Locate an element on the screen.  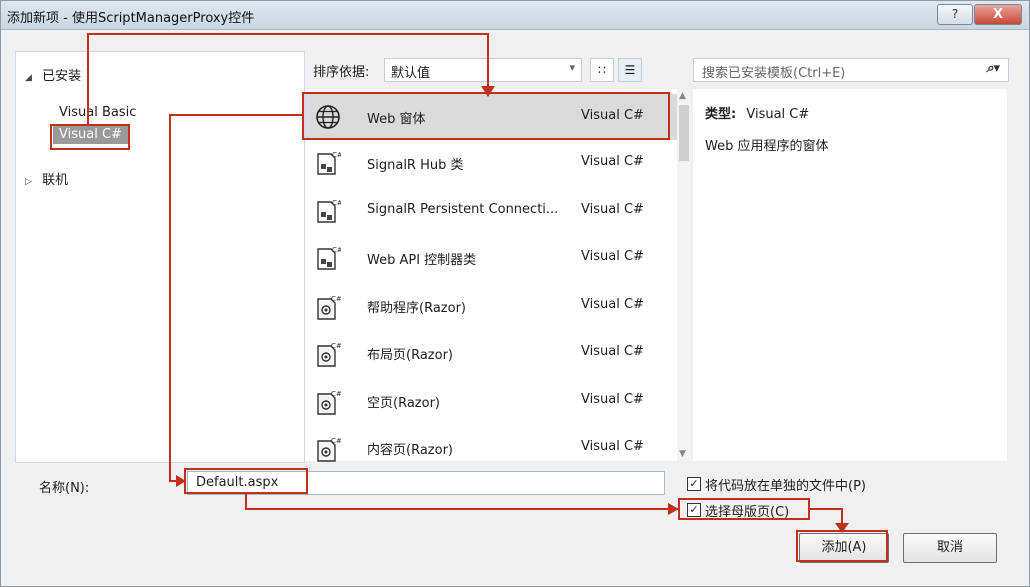
sort-value: 默认值 is located at coordinates (411, 73).